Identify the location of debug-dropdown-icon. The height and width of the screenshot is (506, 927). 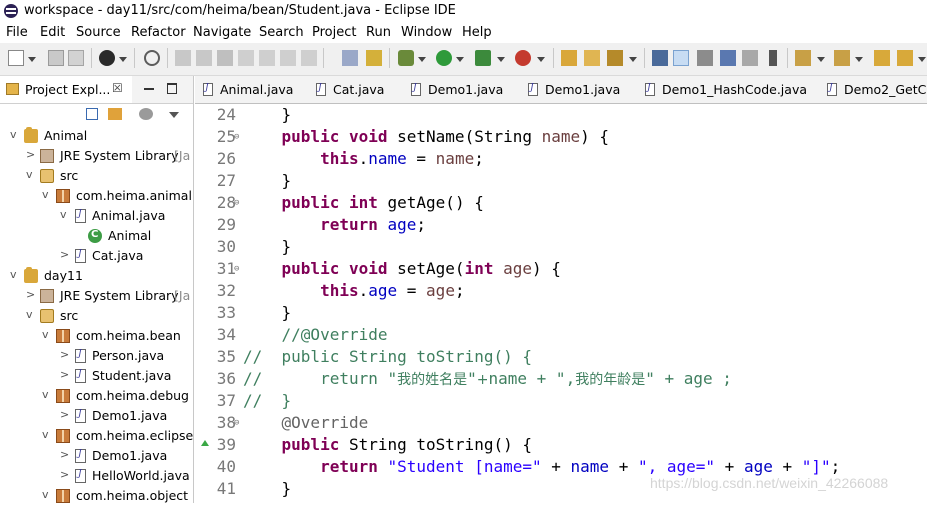
(422, 59).